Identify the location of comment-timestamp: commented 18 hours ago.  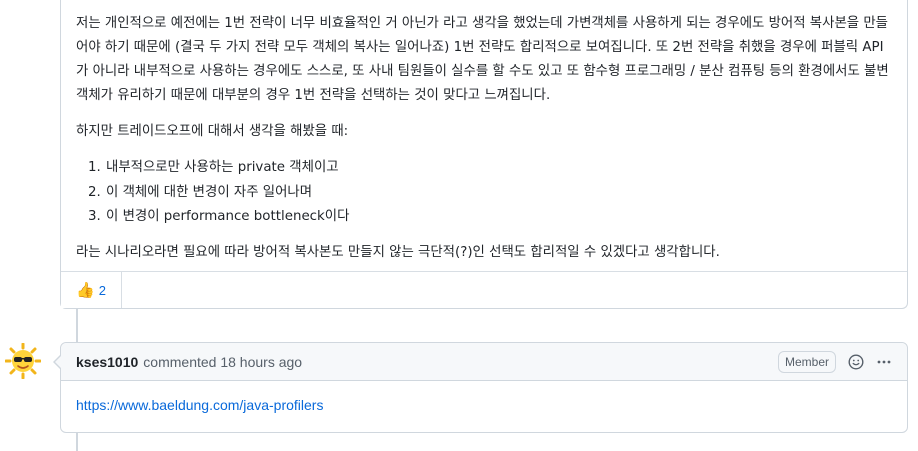
(222, 362).